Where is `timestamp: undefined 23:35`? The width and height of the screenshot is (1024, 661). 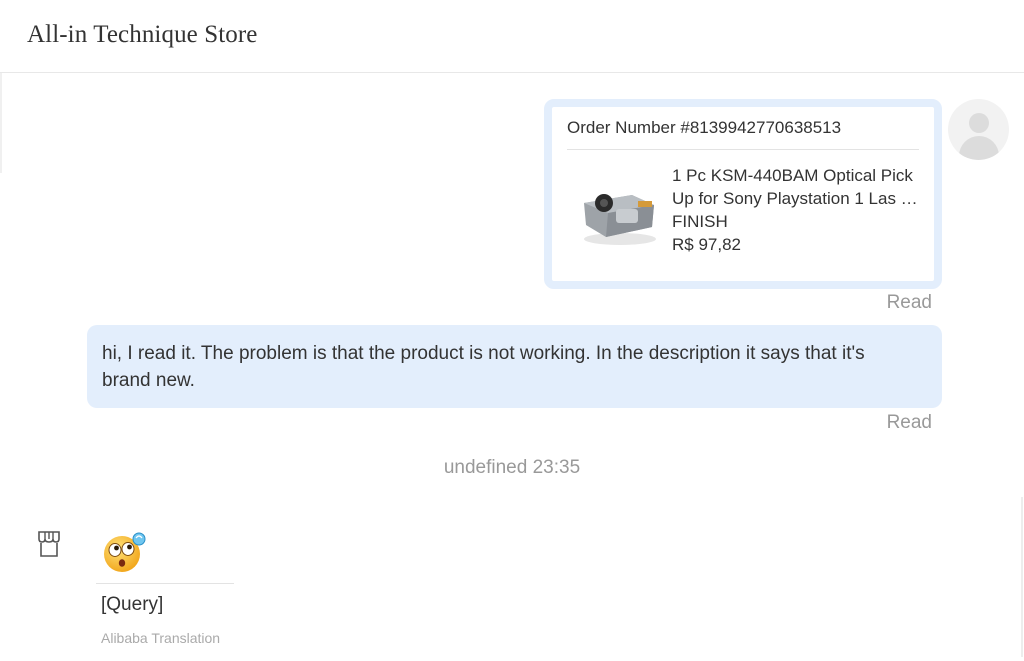 timestamp: undefined 23:35 is located at coordinates (512, 467).